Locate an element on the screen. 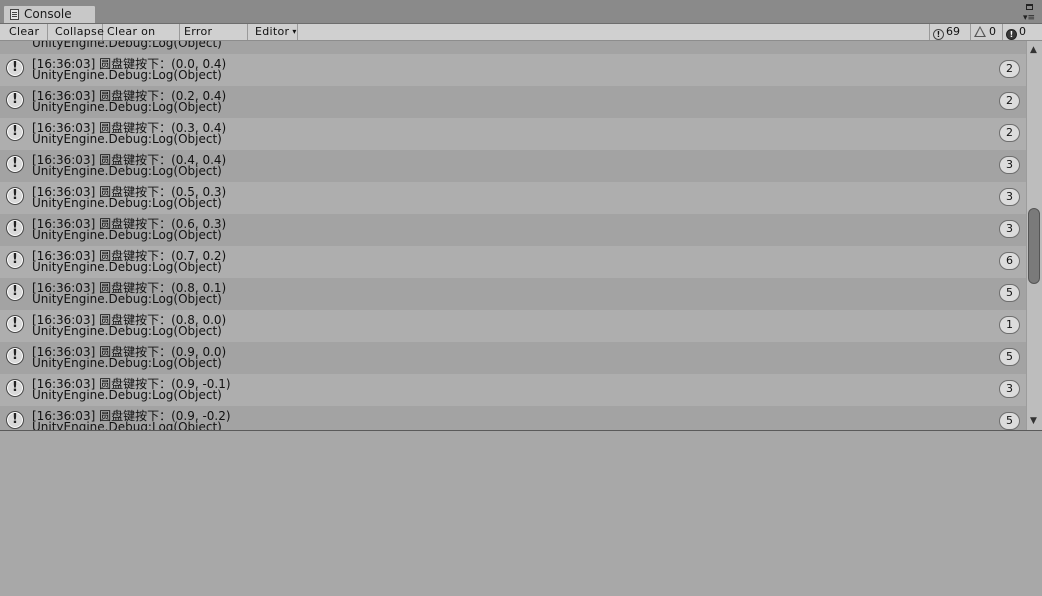 Image resolution: width=1042 pixels, height=596 pixels. tab-console: Console is located at coordinates (49, 14).